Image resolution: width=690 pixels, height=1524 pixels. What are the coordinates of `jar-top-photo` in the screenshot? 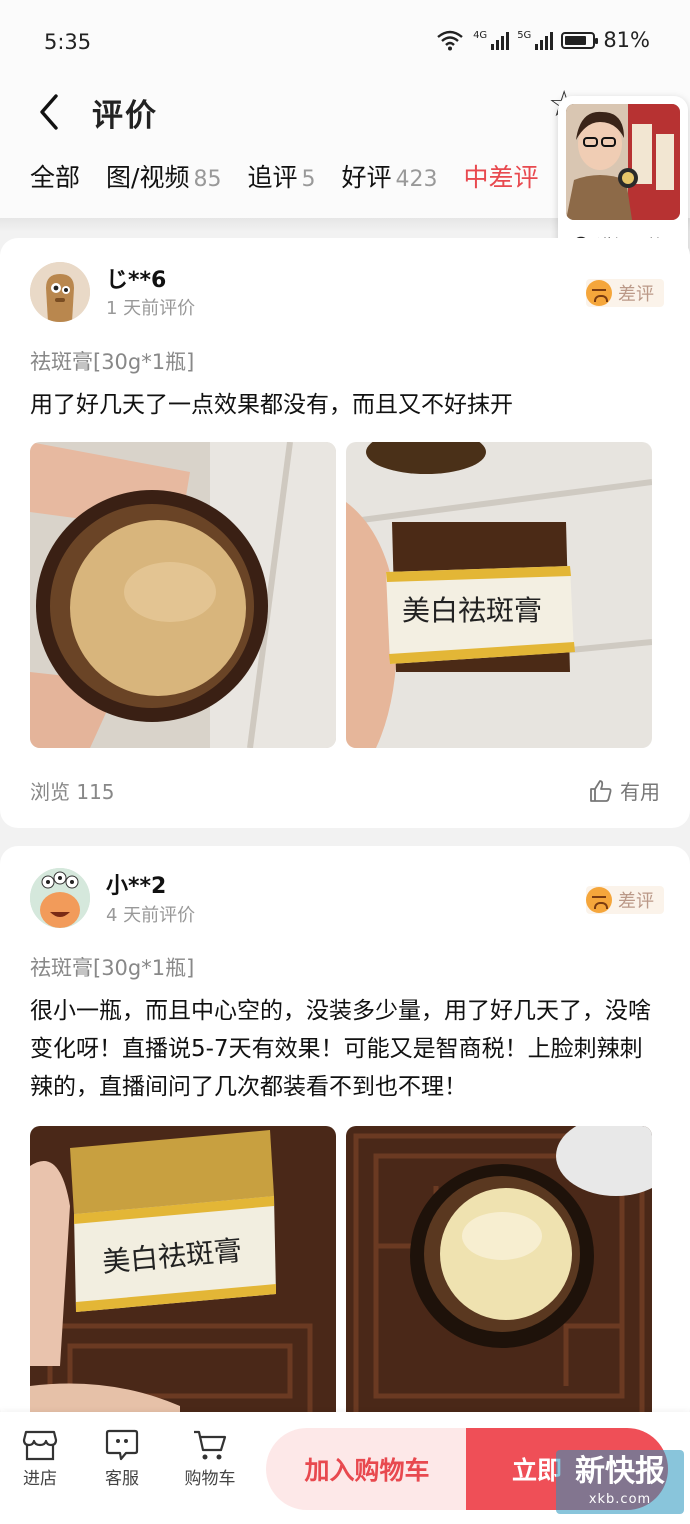 It's located at (499, 1276).